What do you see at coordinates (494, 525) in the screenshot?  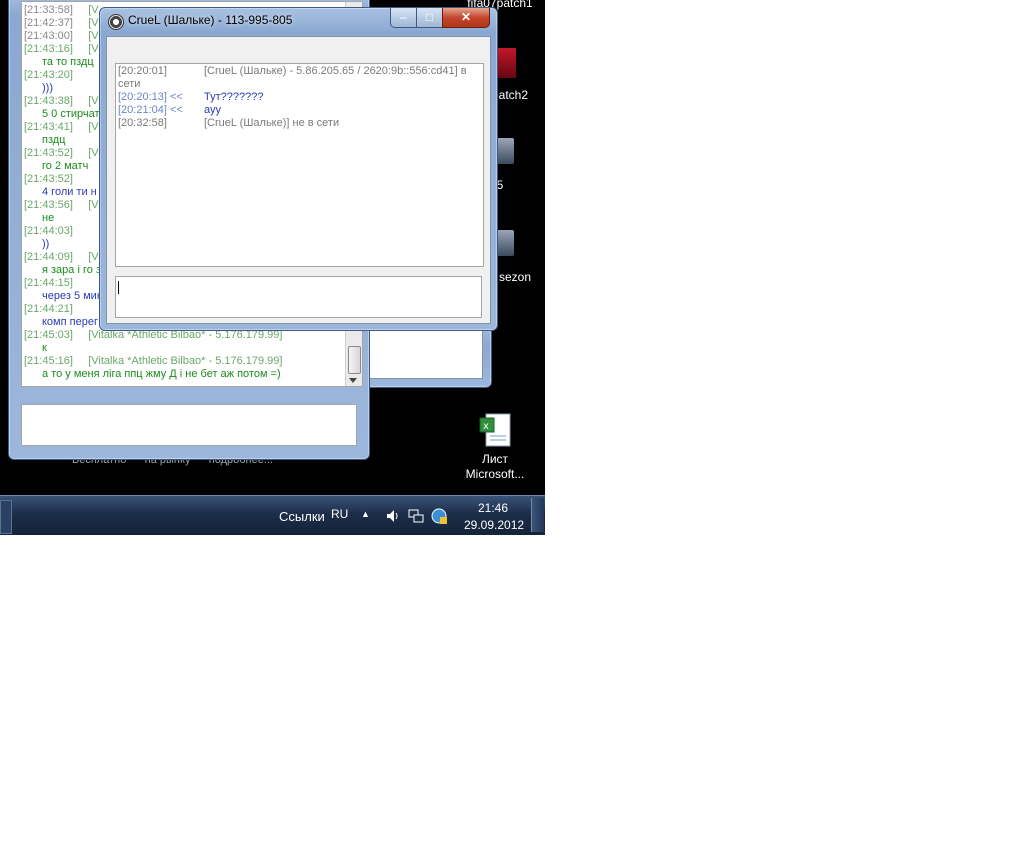 I see `clock-date: 29.09.2012` at bounding box center [494, 525].